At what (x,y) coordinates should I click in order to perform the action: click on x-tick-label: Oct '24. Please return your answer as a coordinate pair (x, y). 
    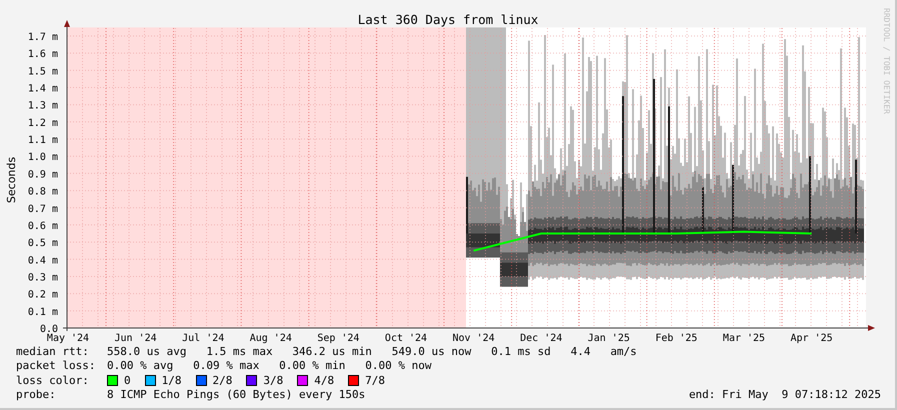
    Looking at the image, I should click on (406, 338).